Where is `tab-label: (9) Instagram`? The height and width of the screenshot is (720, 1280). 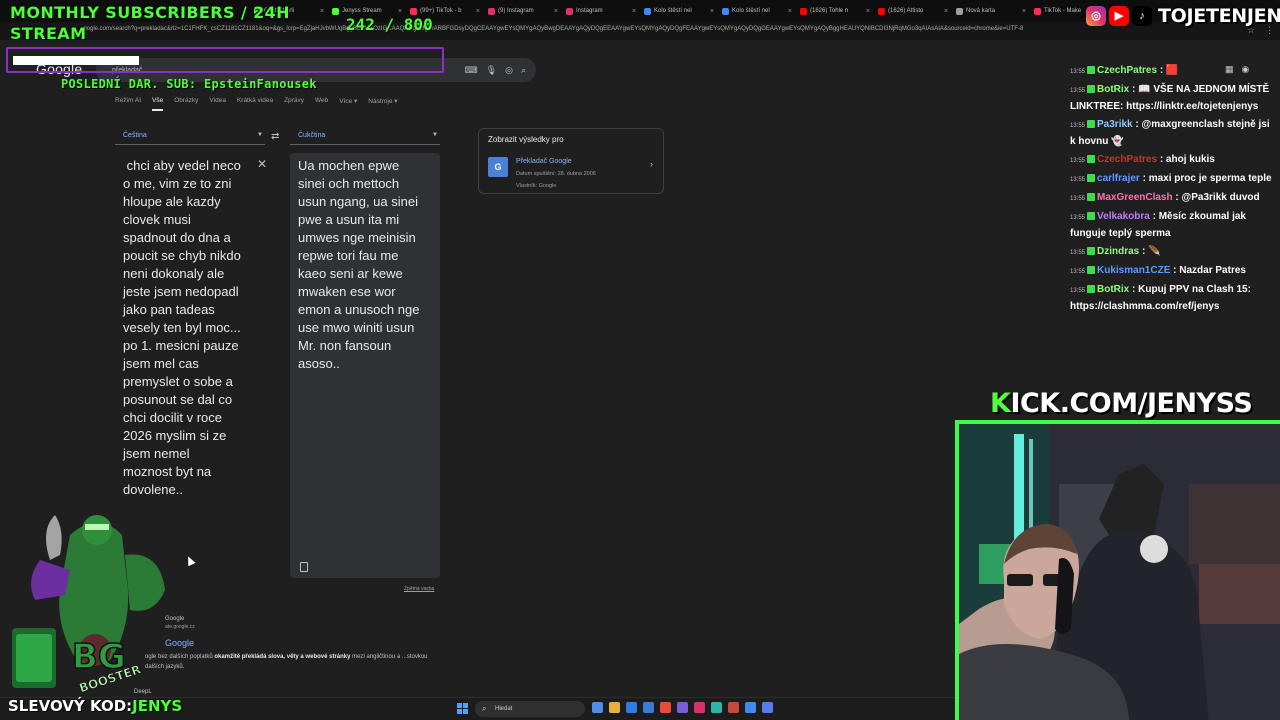 tab-label: (9) Instagram is located at coordinates (516, 11).